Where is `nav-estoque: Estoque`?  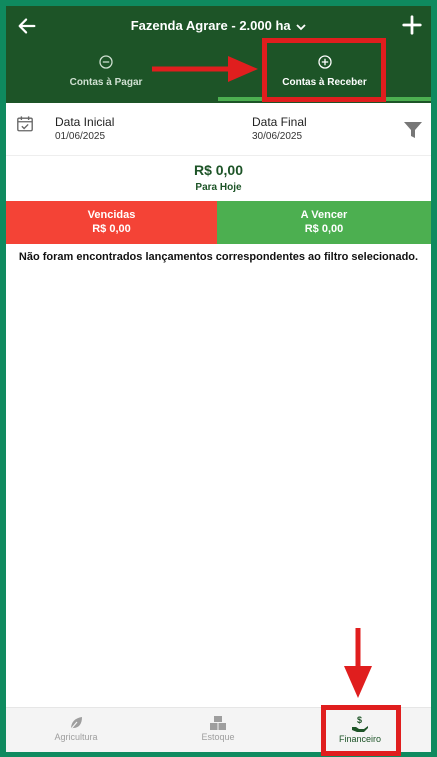 nav-estoque: Estoque is located at coordinates (218, 730).